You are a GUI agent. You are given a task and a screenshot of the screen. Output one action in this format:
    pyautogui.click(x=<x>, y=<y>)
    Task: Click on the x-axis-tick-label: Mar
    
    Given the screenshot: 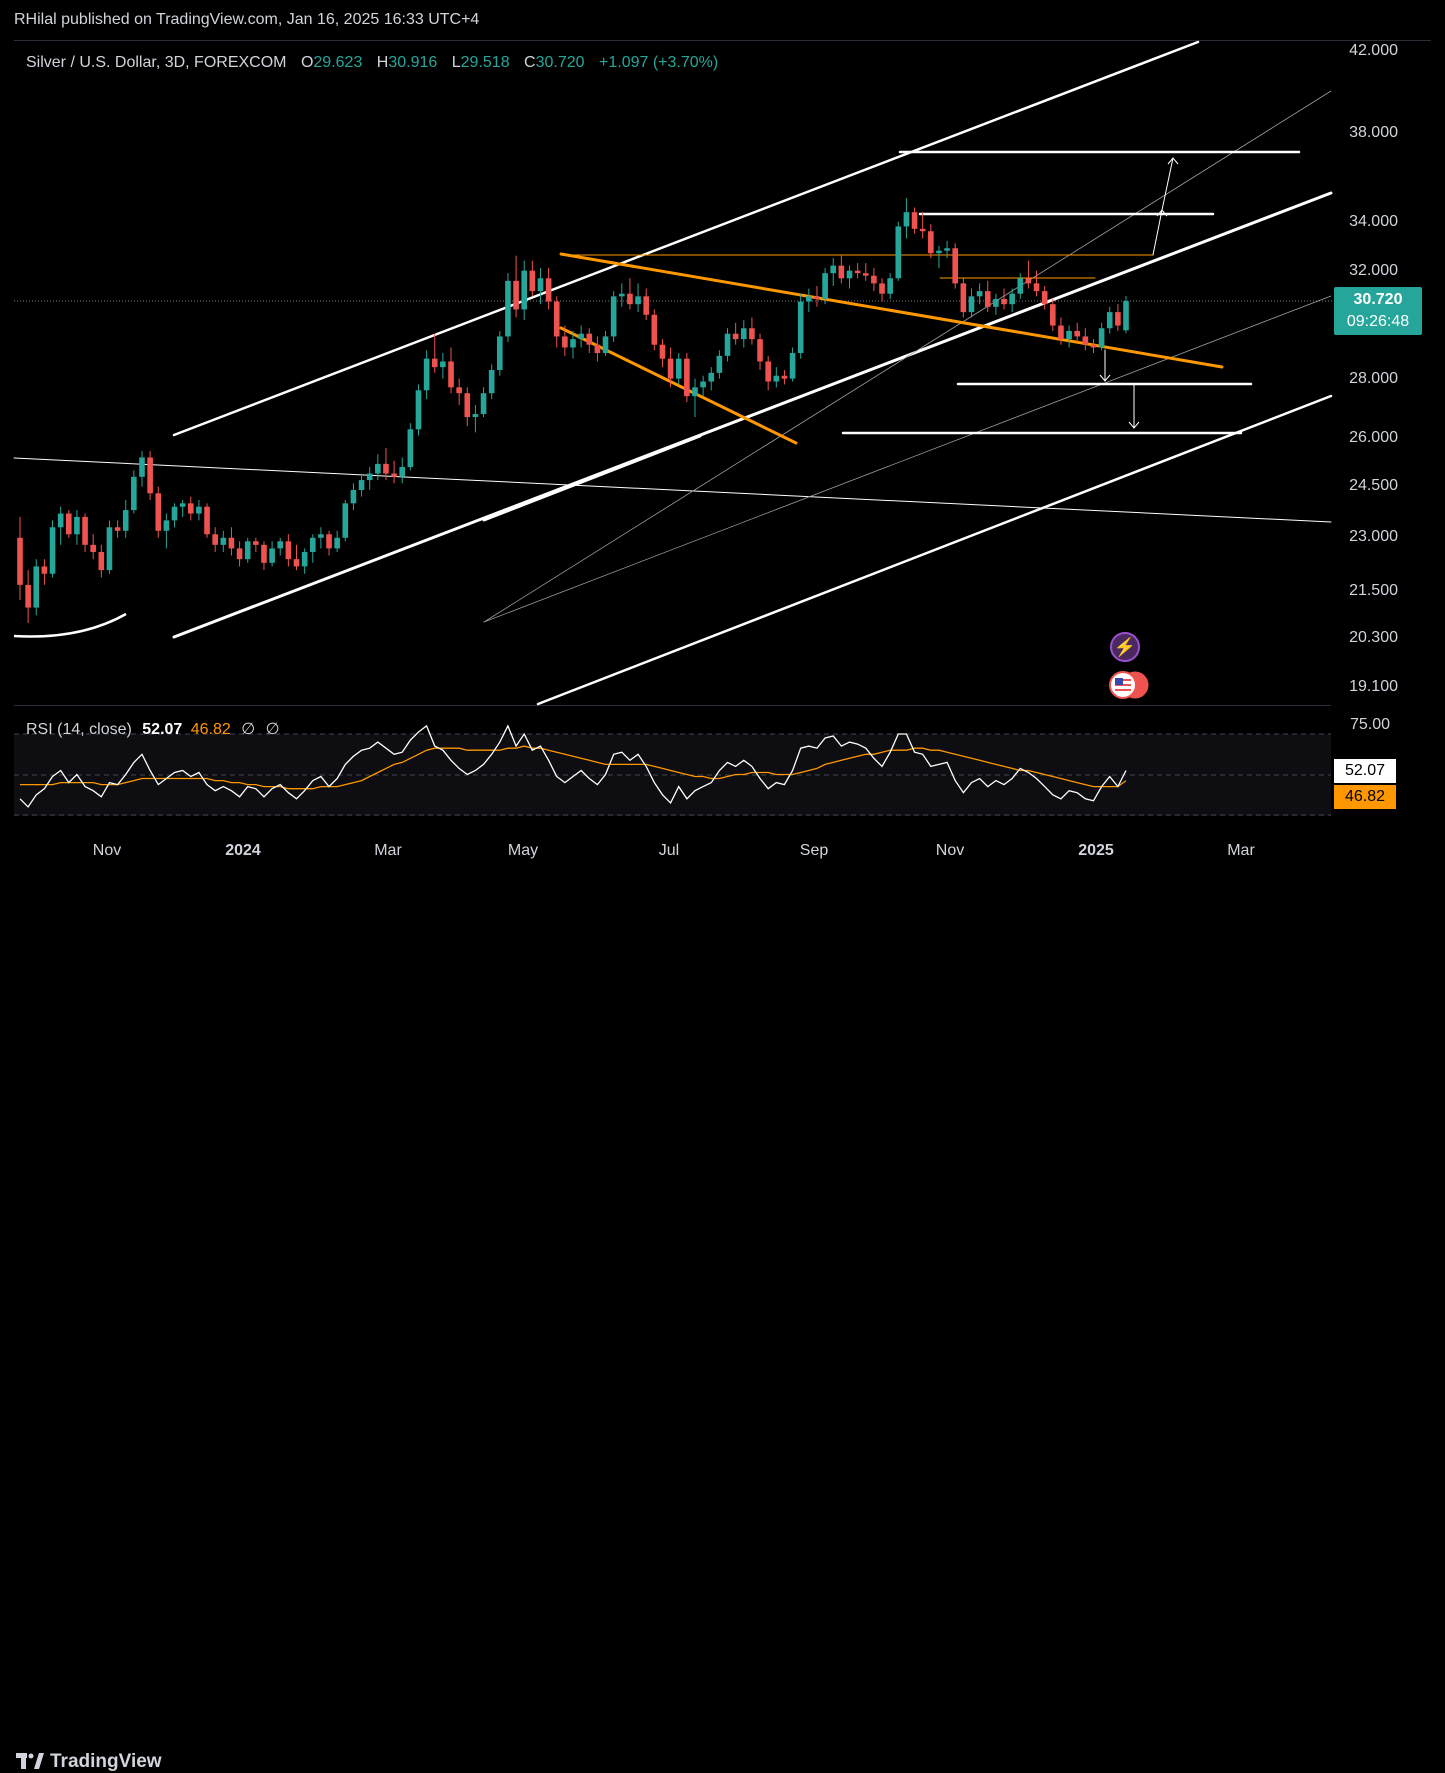 What is the action you would take?
    pyautogui.click(x=388, y=850)
    